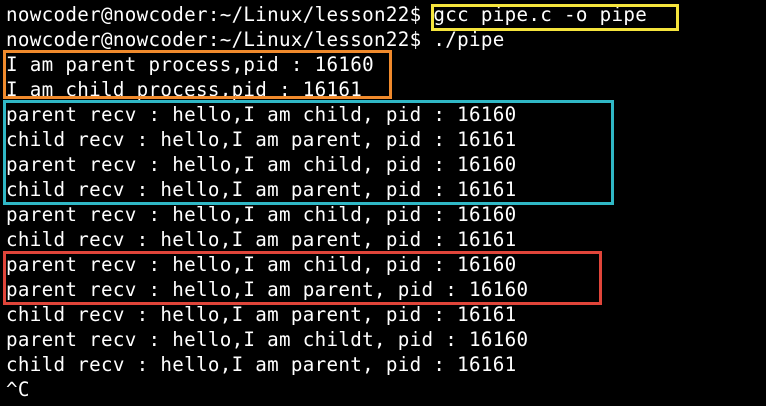  Describe the element at coordinates (184, 89) in the screenshot. I see `terminal-line-child-pid: I am child process,pid : 16161` at that location.